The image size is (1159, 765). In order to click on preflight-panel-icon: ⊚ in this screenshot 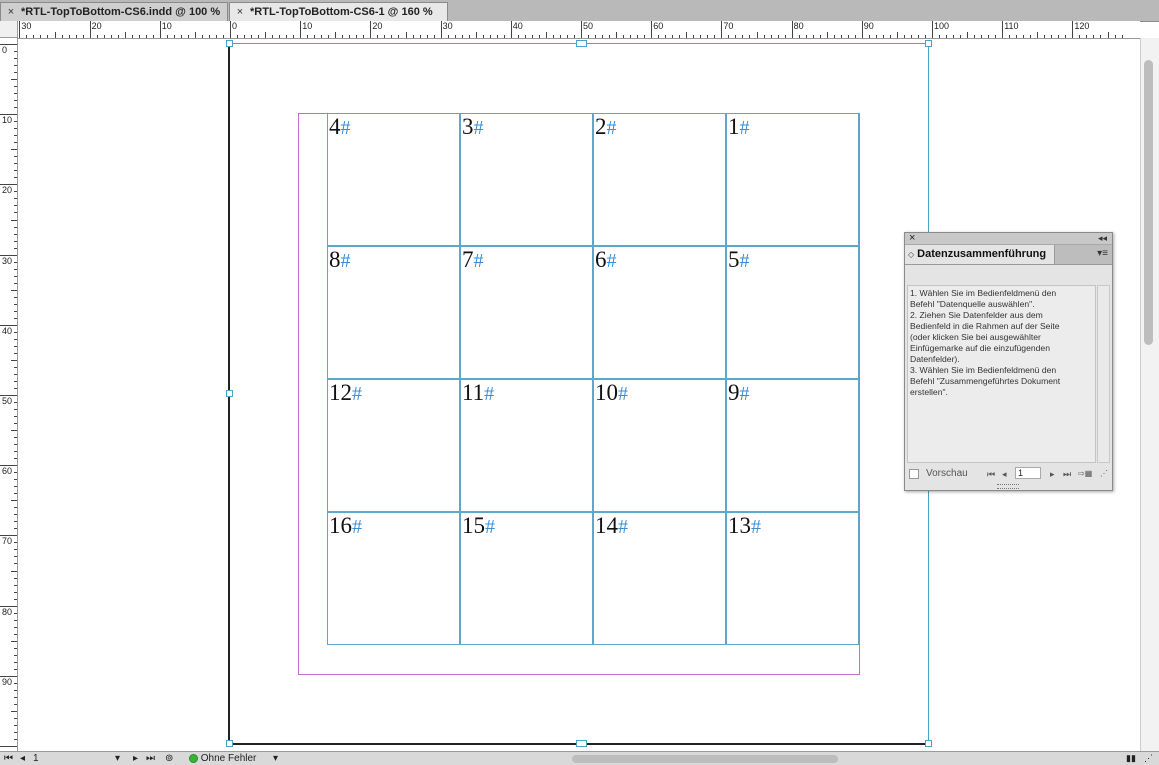, I will do `click(169, 758)`.